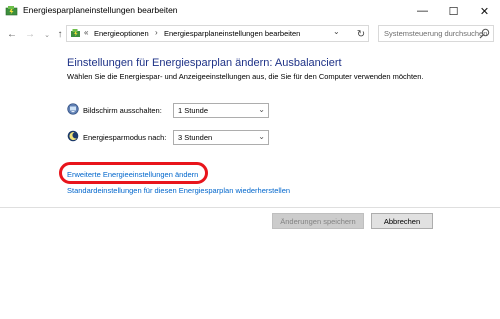  Describe the element at coordinates (232, 33) in the screenshot. I see `breadcrumb-current: Energiesparplaneinstellungen bearbeiten` at that location.